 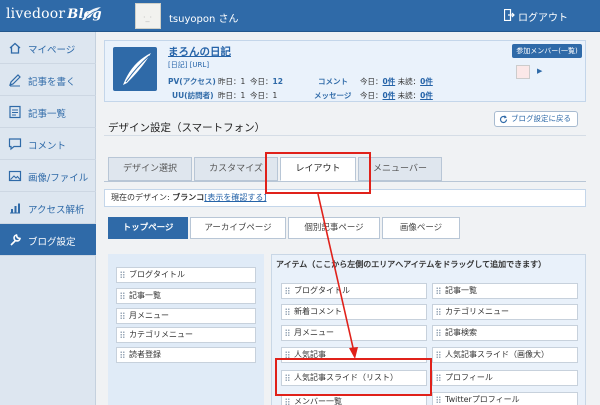 What do you see at coordinates (505, 355) in the screenshot?
I see `palette-item: 人気記事スライド（画像大）` at bounding box center [505, 355].